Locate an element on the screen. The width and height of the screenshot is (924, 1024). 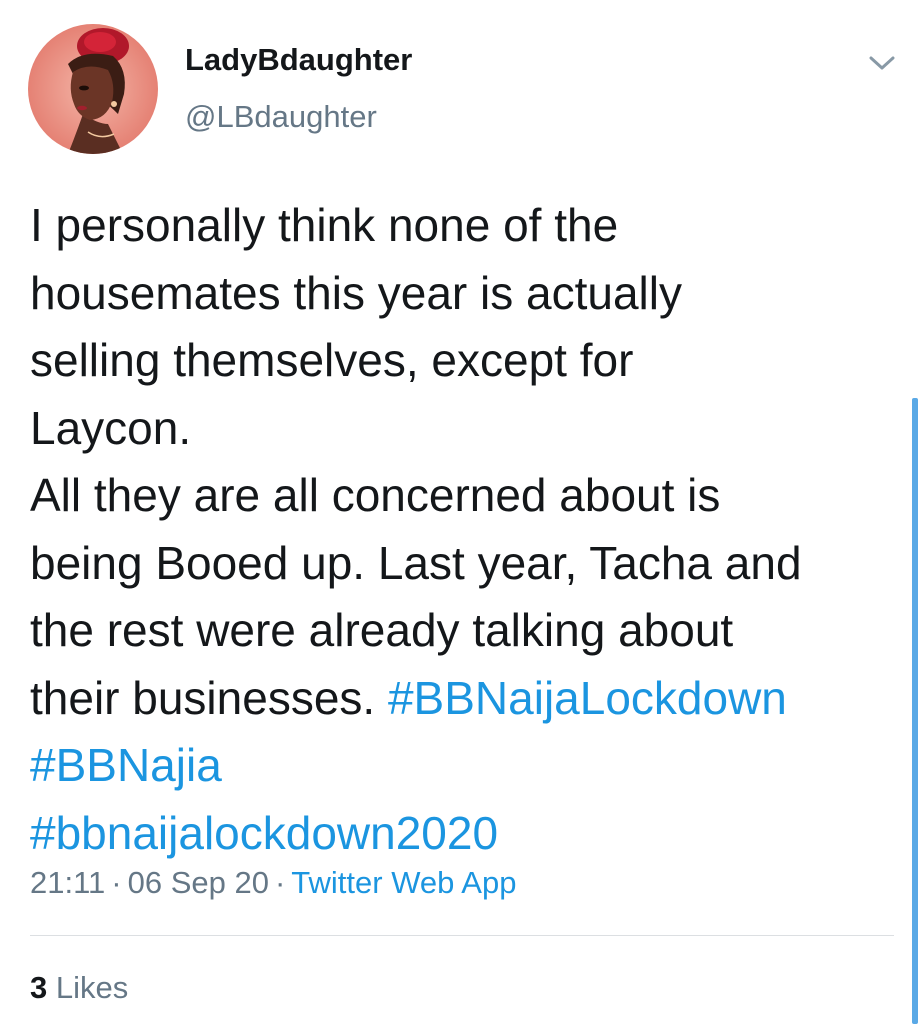
display-name: LadyBdaughter is located at coordinates (298, 60).